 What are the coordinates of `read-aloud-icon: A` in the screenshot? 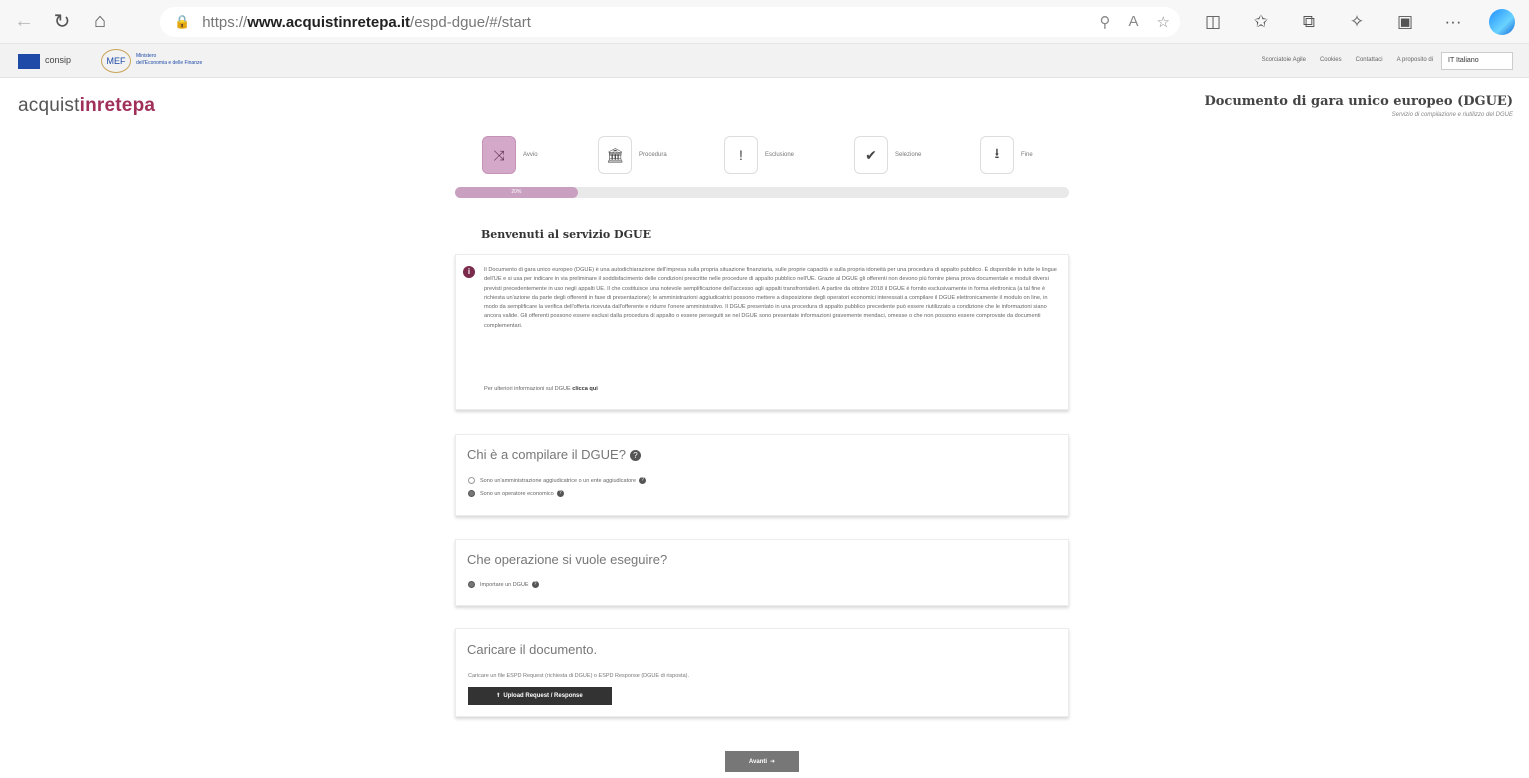 It's located at (1134, 22).